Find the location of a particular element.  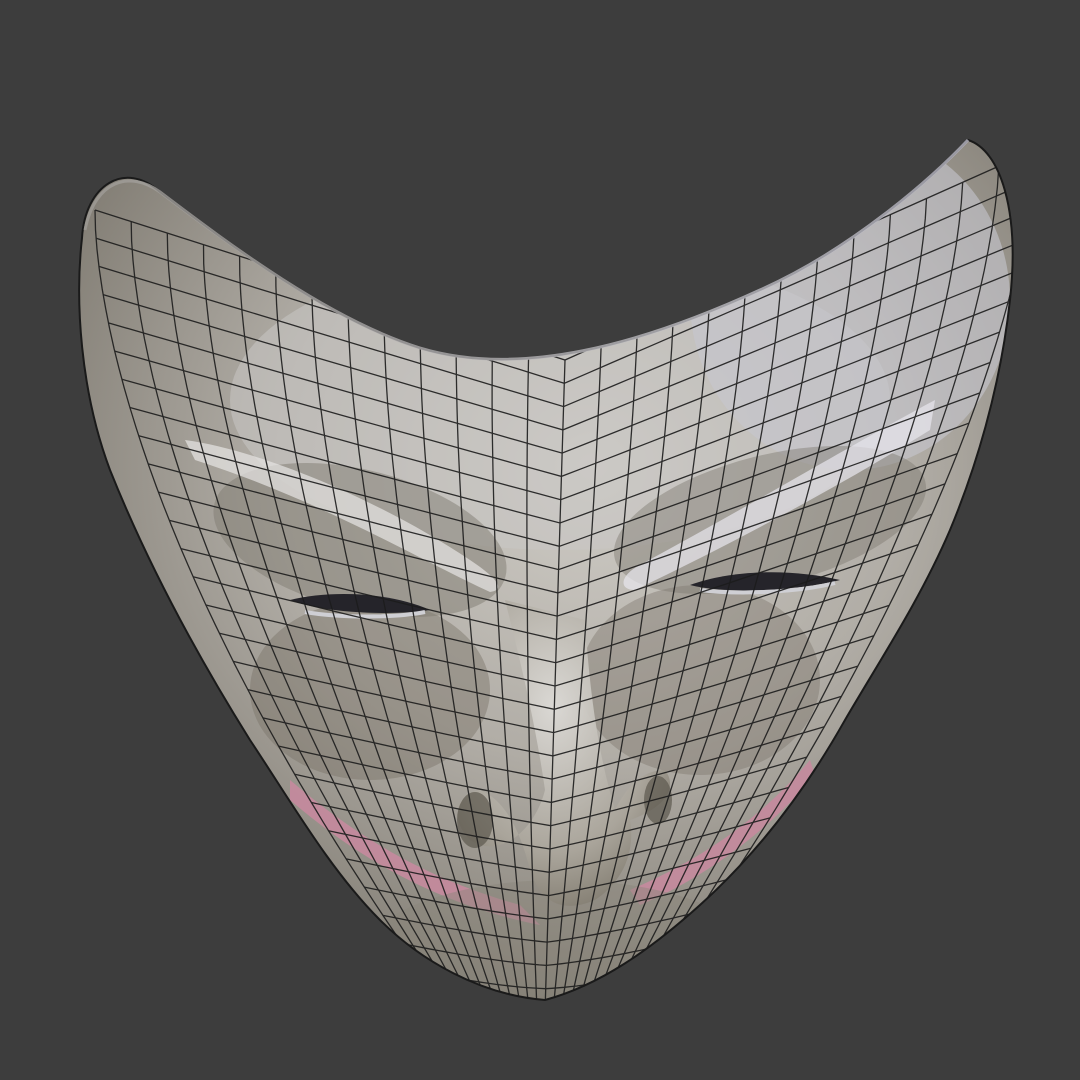

left-nostril is located at coordinates (475, 820).